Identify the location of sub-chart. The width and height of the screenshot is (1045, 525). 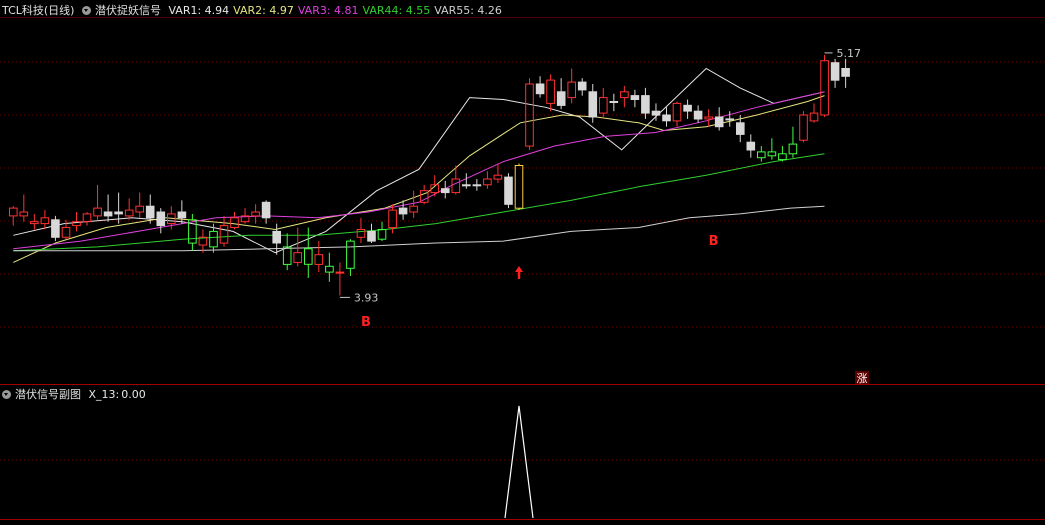
(519, 462).